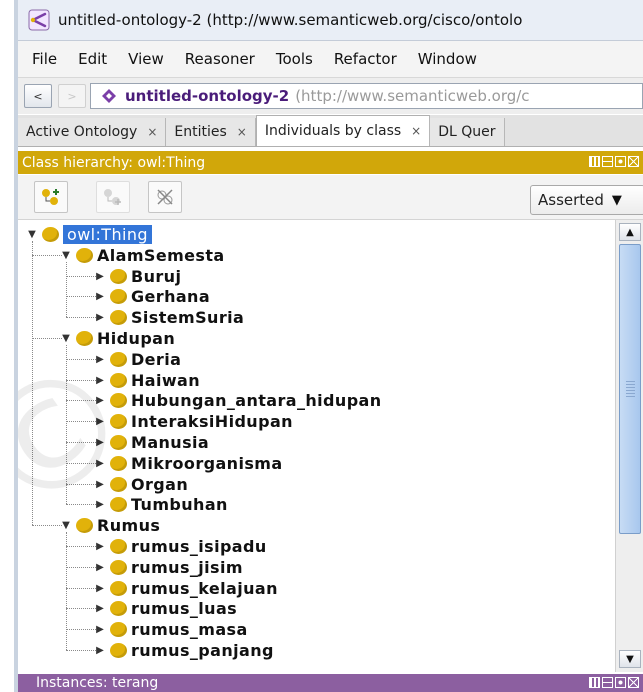  What do you see at coordinates (137, 359) in the screenshot?
I see `tree-node: ▶ Deria` at bounding box center [137, 359].